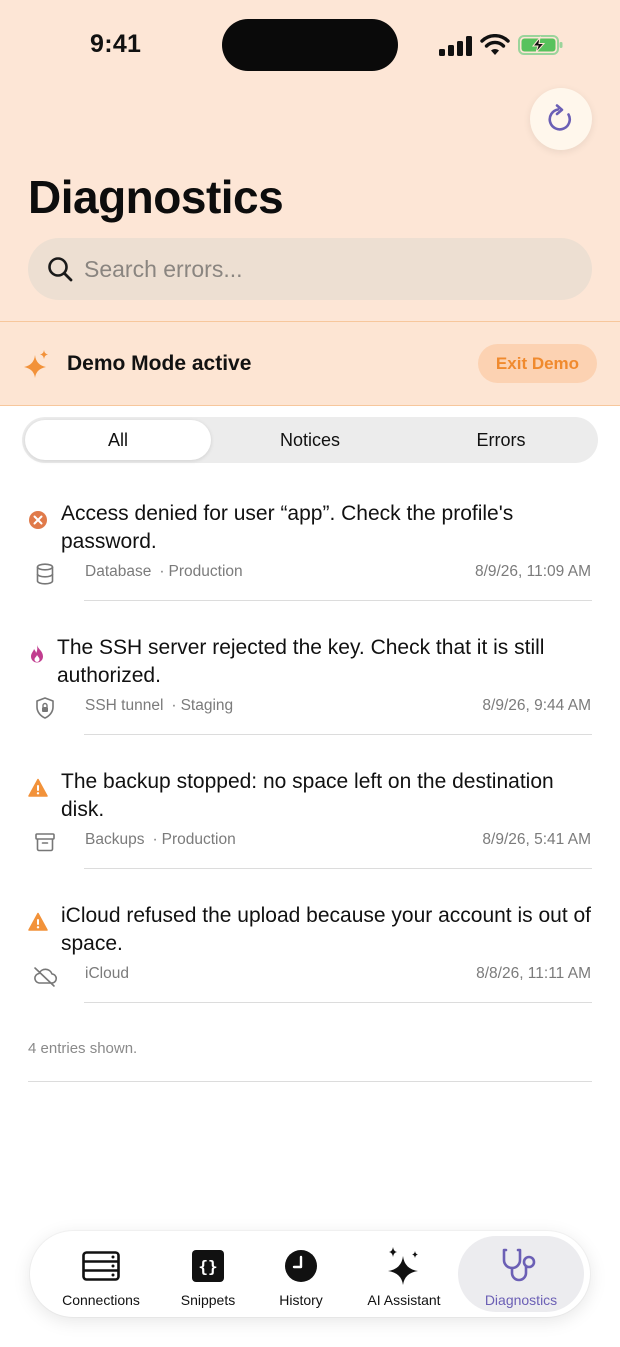 Image resolution: width=620 pixels, height=1347 pixels. I want to click on braces-icon: {}, so click(208, 1266).